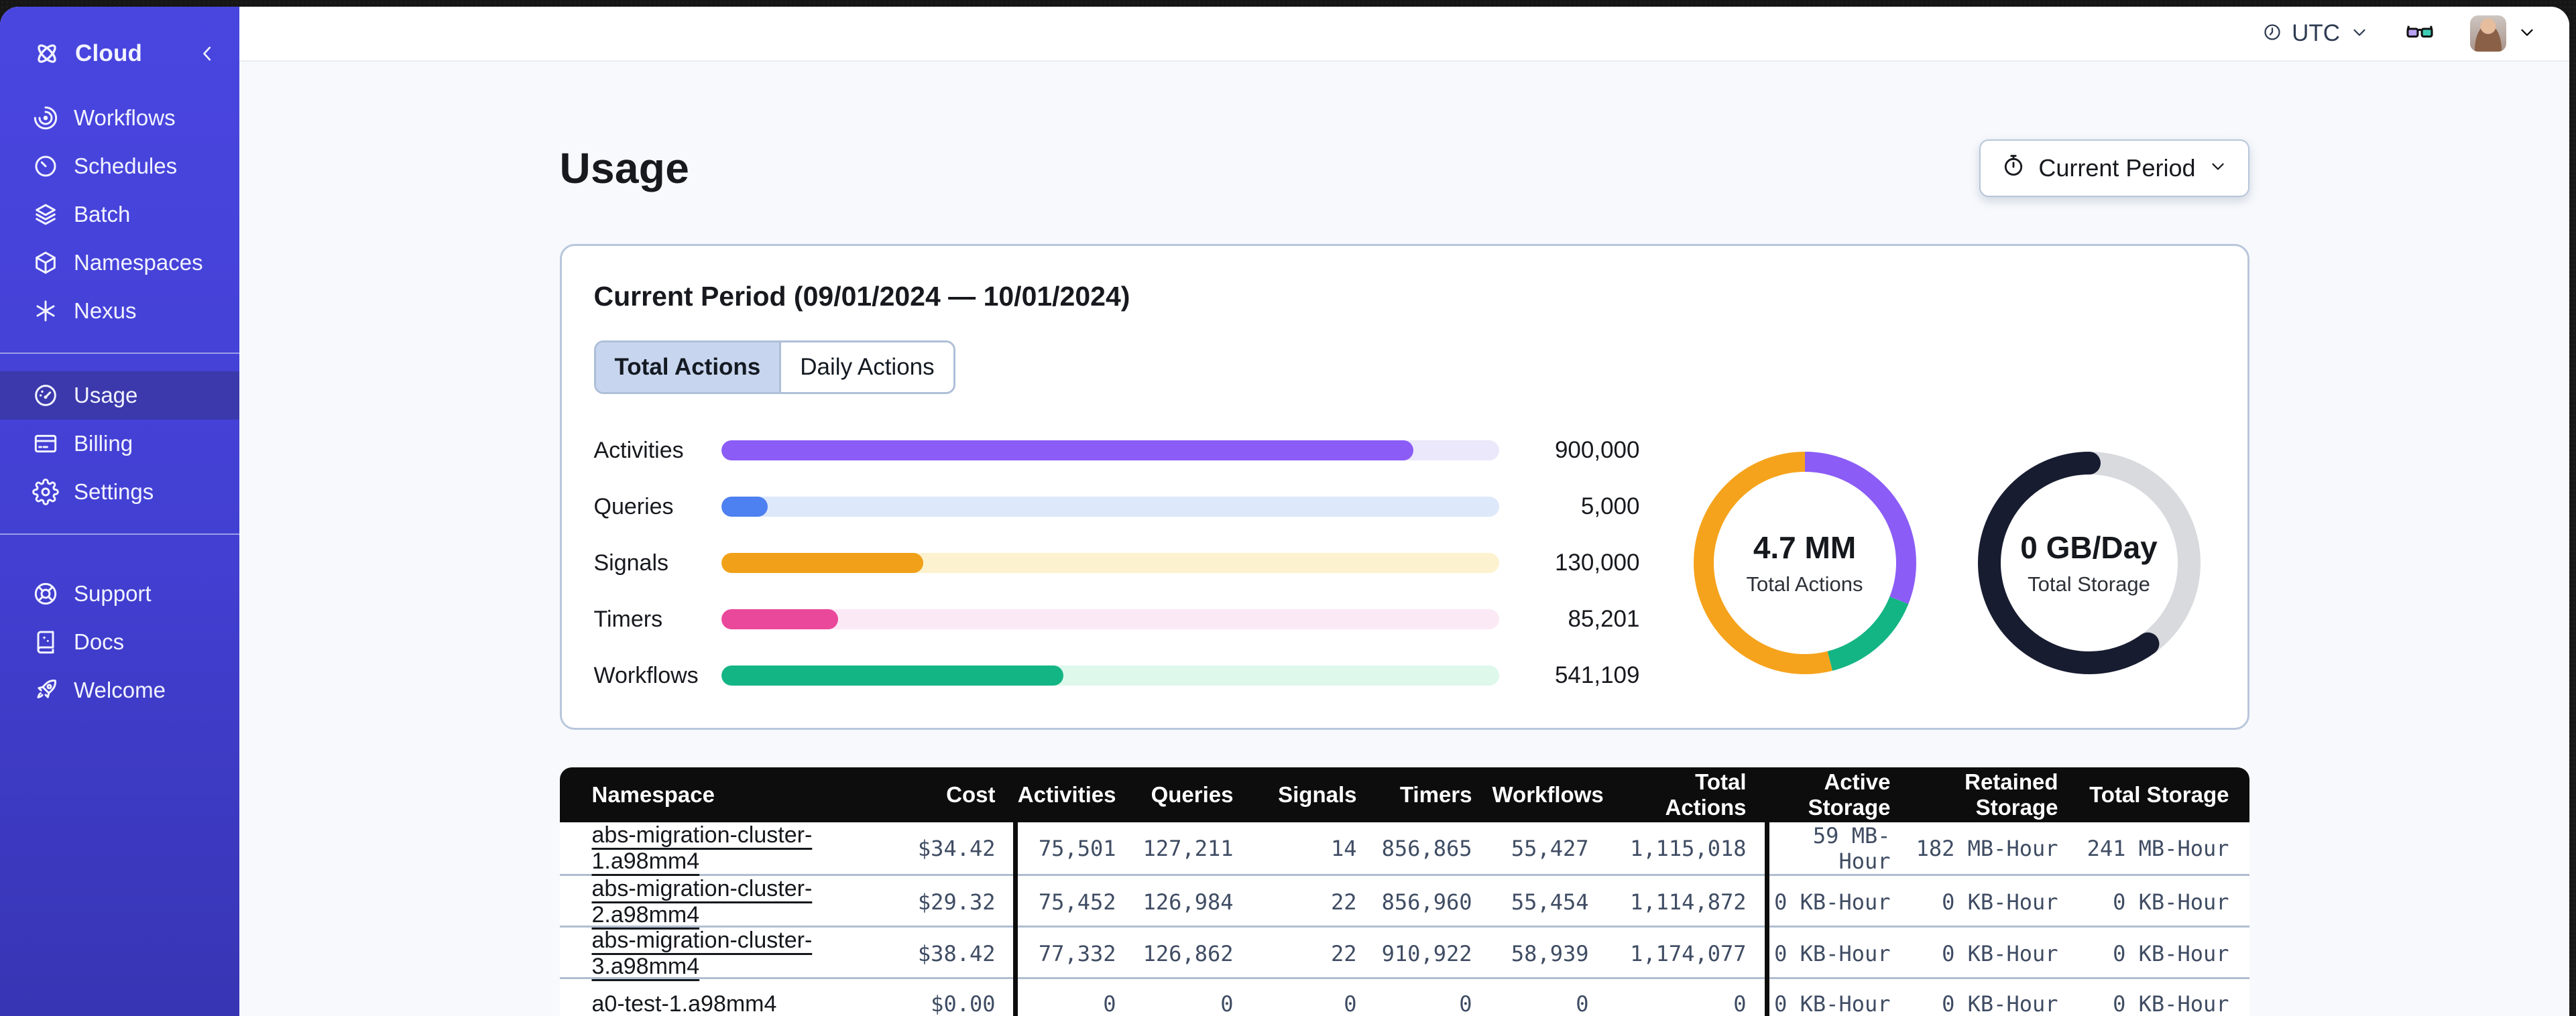 This screenshot has width=2576, height=1016. I want to click on temporal-logo-icon, so click(47, 53).